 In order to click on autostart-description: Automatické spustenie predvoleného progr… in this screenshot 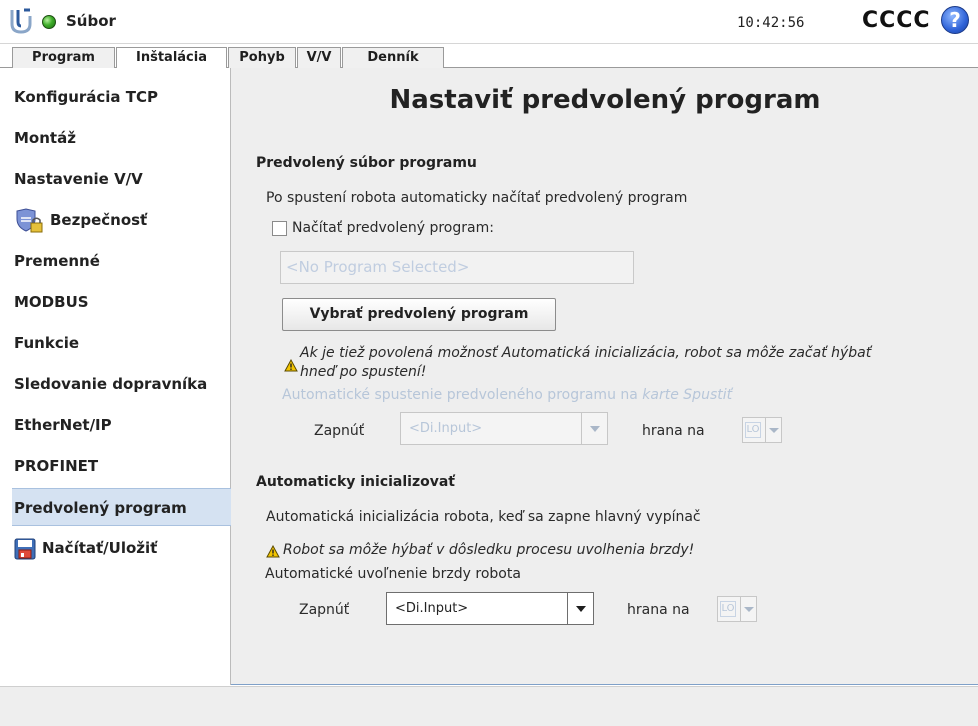, I will do `click(507, 395)`.